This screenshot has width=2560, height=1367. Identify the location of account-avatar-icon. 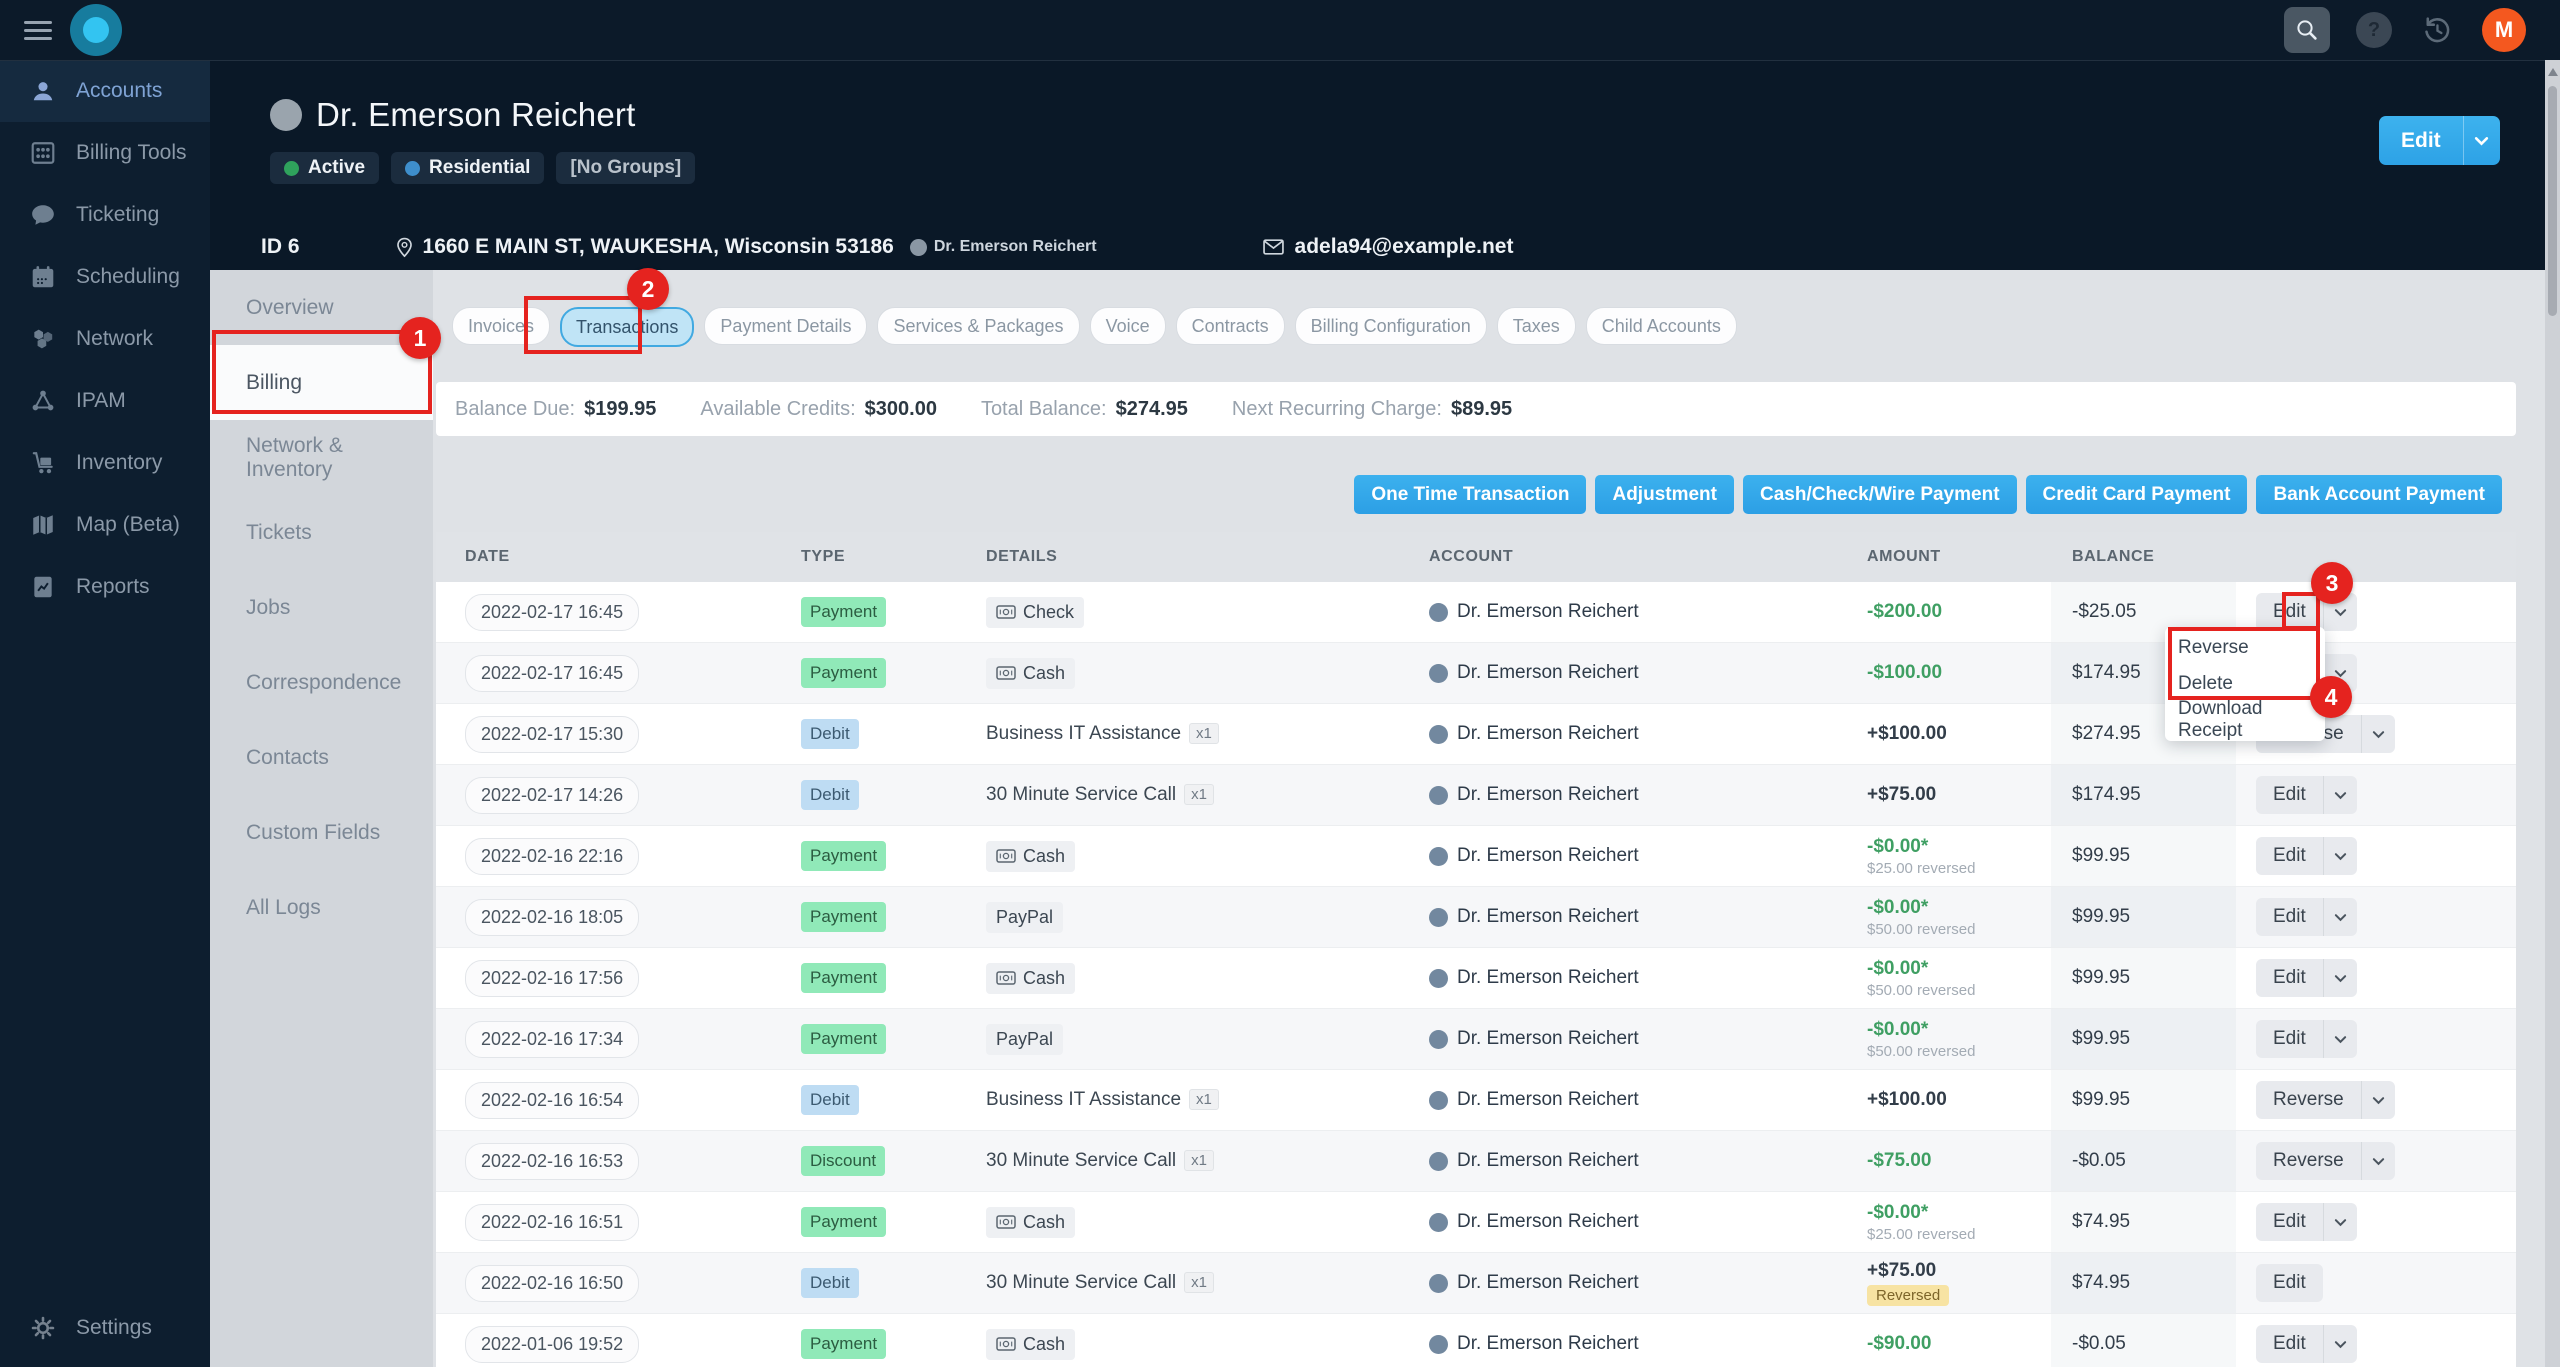
(1438, 1161).